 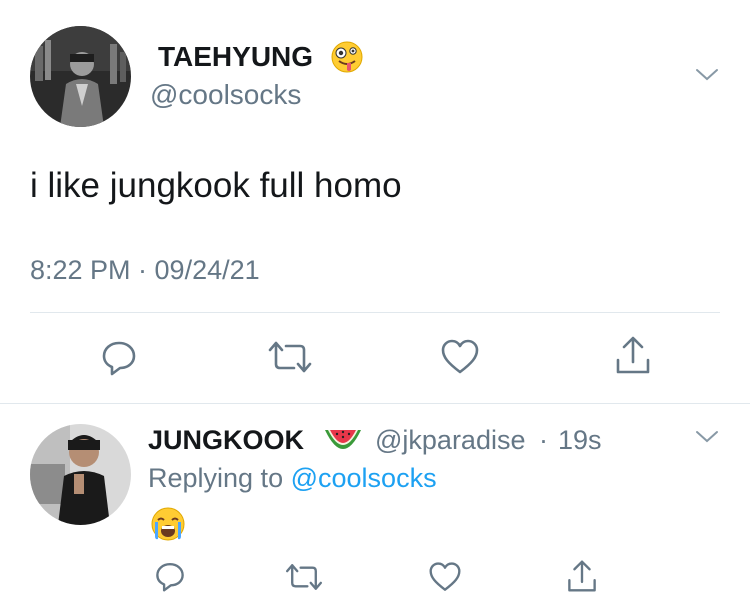 I want to click on author-name: TAEHYUNG, so click(x=235, y=57).